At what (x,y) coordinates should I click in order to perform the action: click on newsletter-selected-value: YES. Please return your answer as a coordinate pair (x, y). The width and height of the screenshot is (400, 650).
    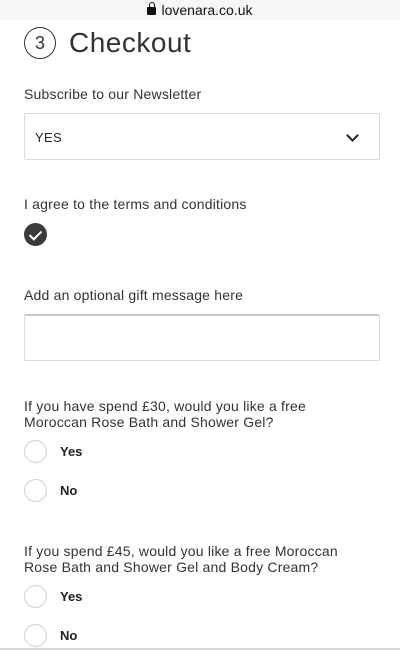
    Looking at the image, I should click on (48, 137).